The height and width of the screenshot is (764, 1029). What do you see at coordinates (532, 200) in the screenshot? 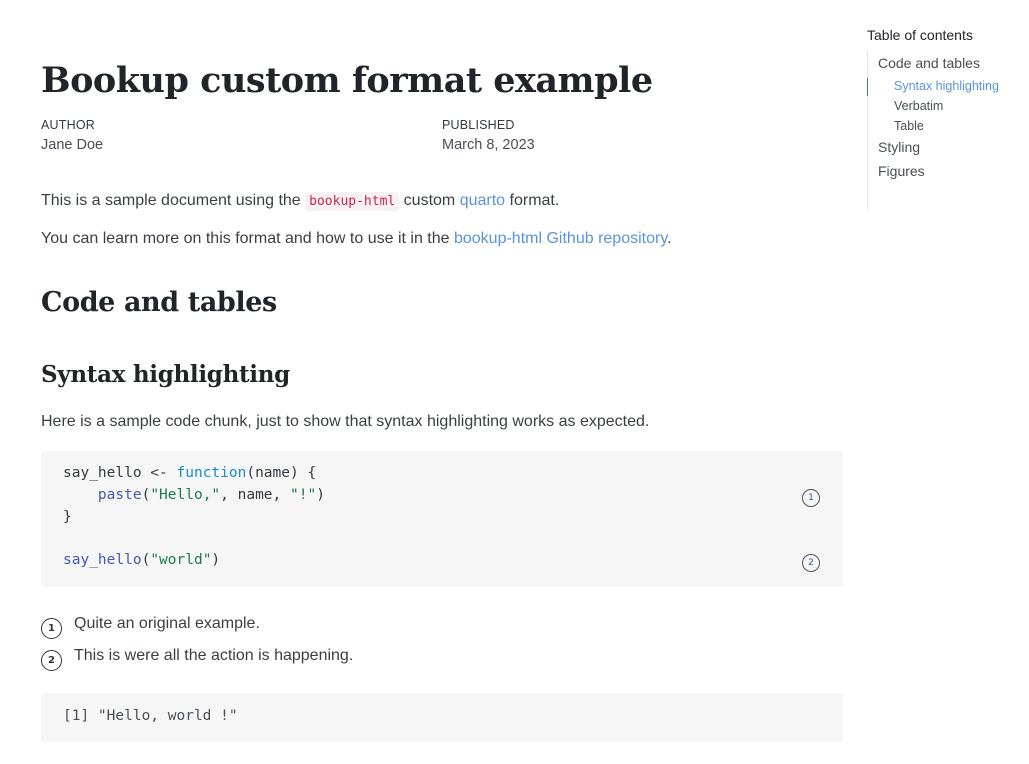
I see `text: format.` at bounding box center [532, 200].